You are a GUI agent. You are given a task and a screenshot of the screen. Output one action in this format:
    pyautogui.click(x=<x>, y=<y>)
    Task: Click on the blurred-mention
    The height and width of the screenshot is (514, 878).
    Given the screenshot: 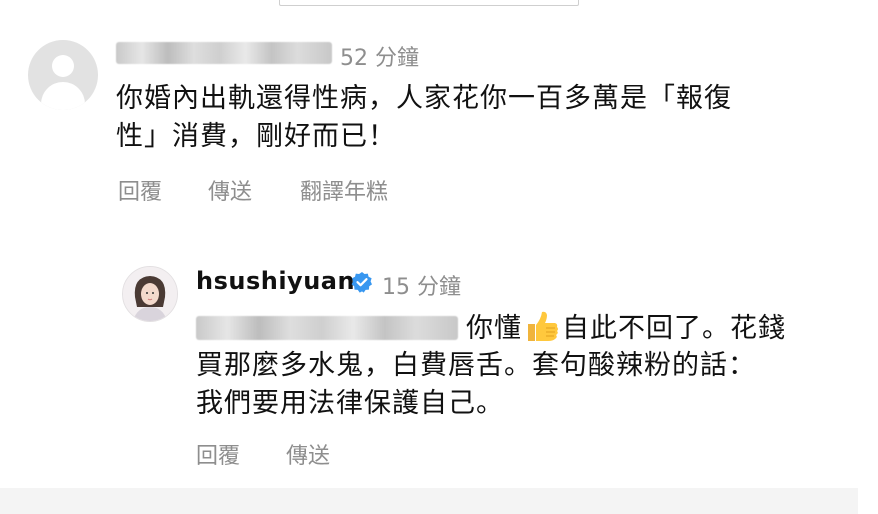 What is the action you would take?
    pyautogui.click(x=327, y=328)
    